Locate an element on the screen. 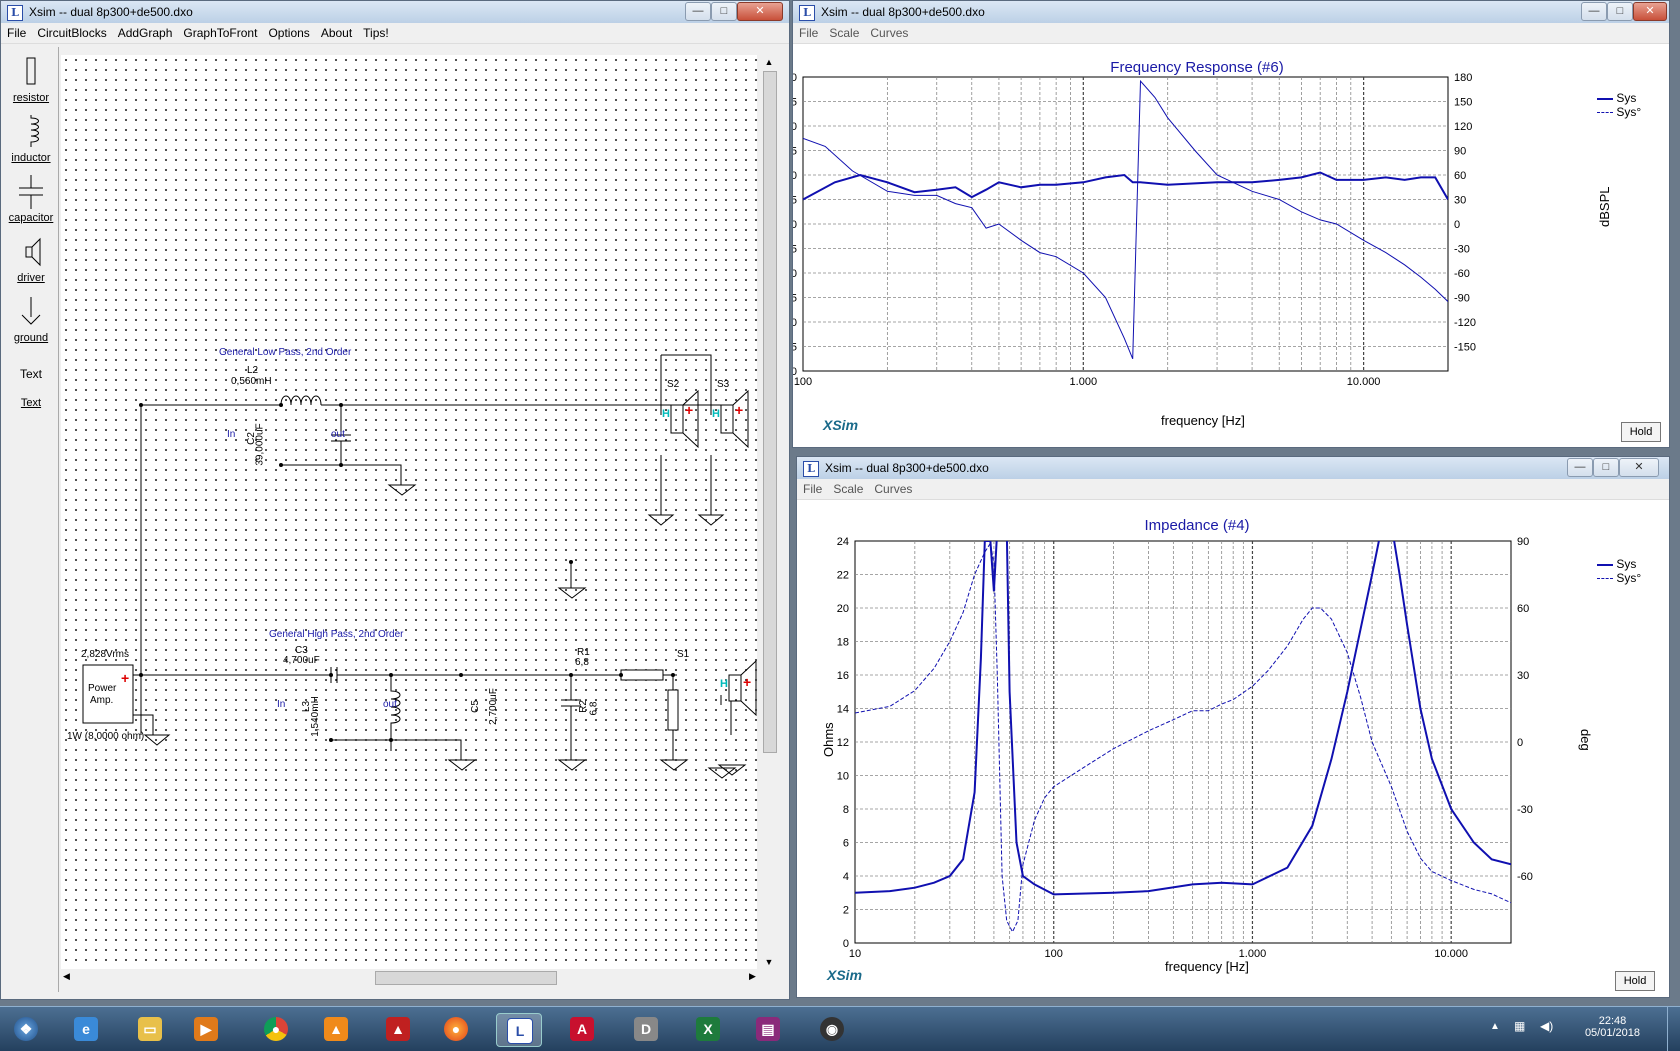 The width and height of the screenshot is (1680, 1051). imp-y2tick: 90 is located at coordinates (1523, 542).